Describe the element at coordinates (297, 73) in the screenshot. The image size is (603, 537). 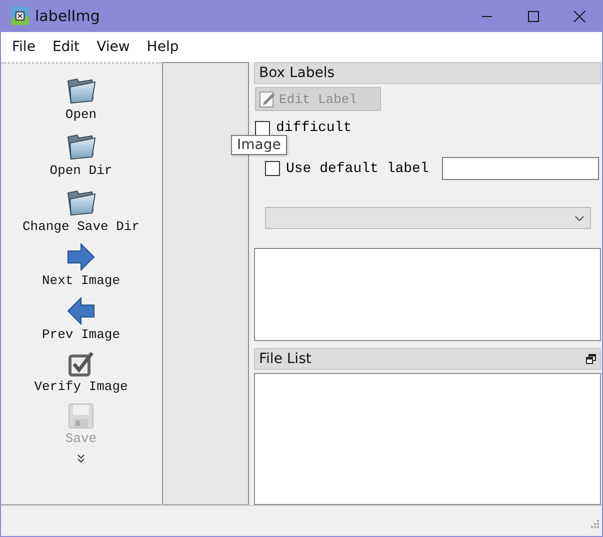
I see `dock-title: Box Labels` at that location.